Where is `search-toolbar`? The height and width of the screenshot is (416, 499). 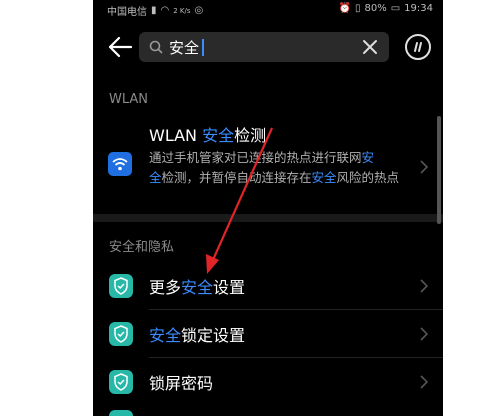
search-toolbar is located at coordinates (268, 48).